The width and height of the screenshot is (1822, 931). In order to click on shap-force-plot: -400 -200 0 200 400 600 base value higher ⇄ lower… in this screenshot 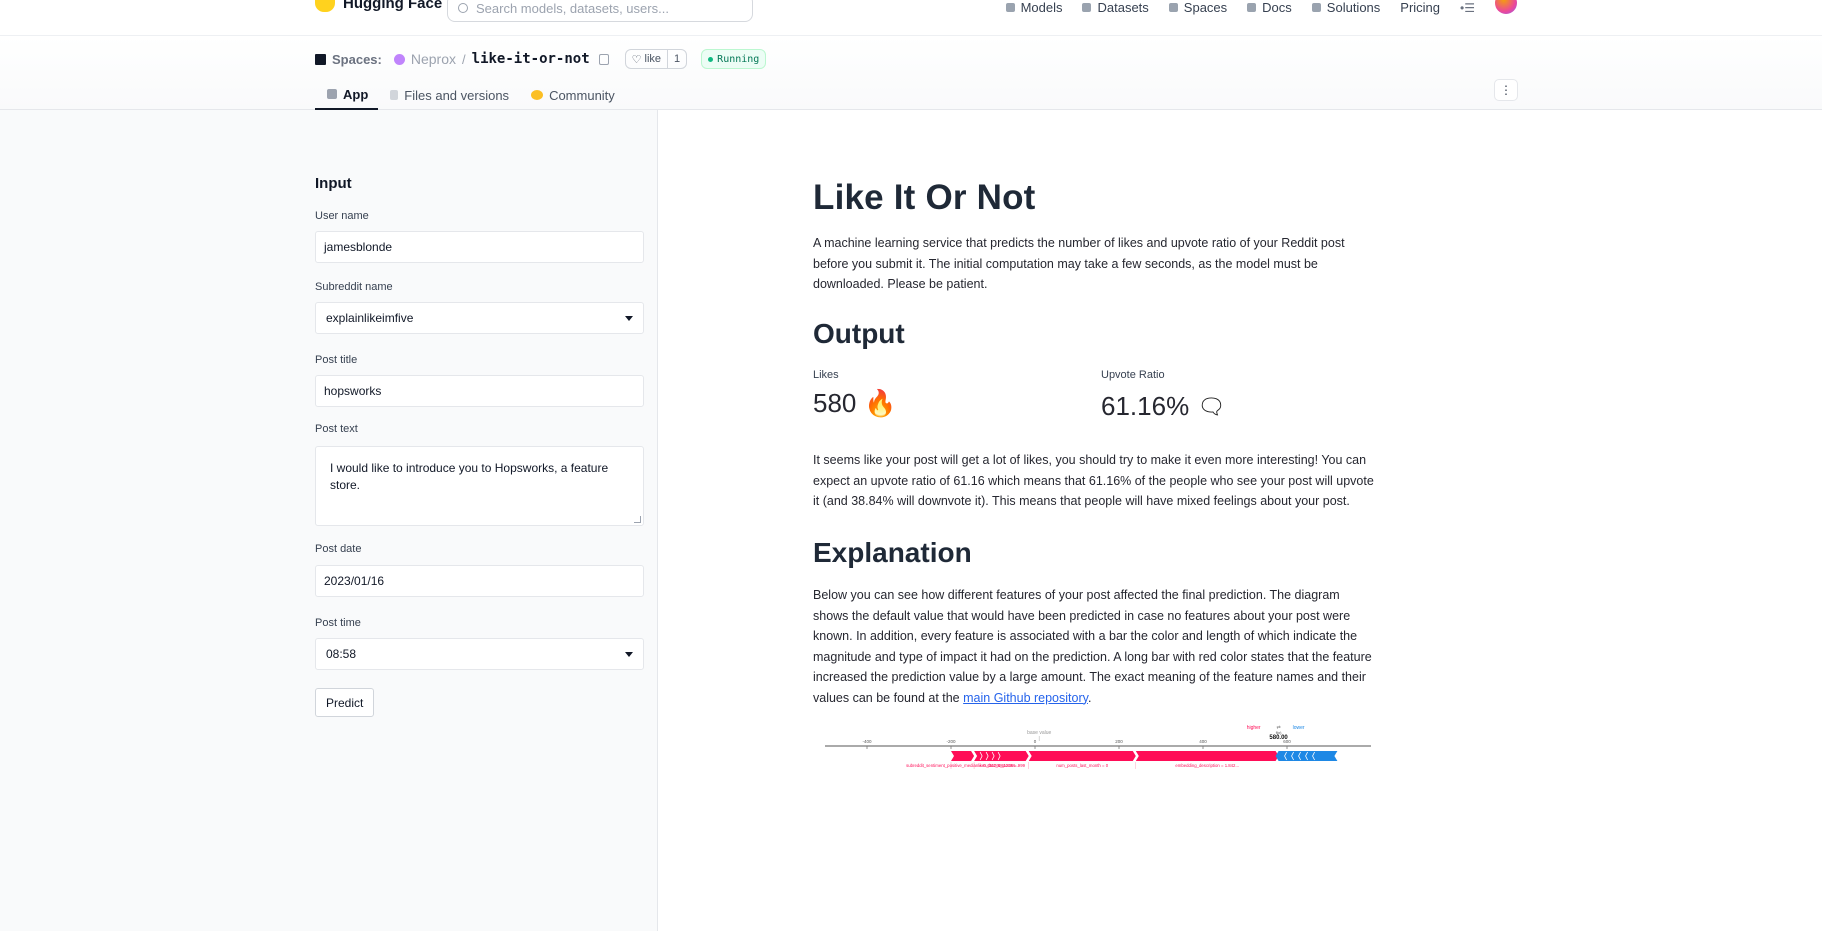, I will do `click(1095, 750)`.